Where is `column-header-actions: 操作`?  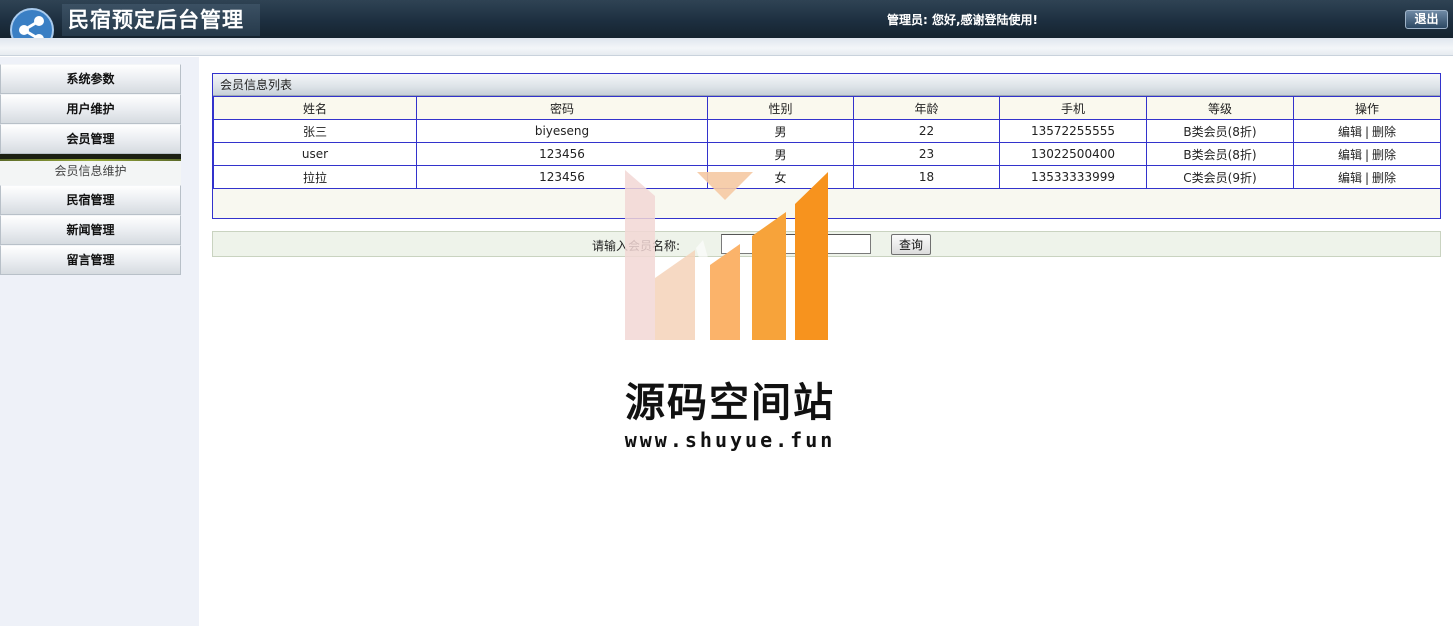
column-header-actions: 操作 is located at coordinates (1367, 108).